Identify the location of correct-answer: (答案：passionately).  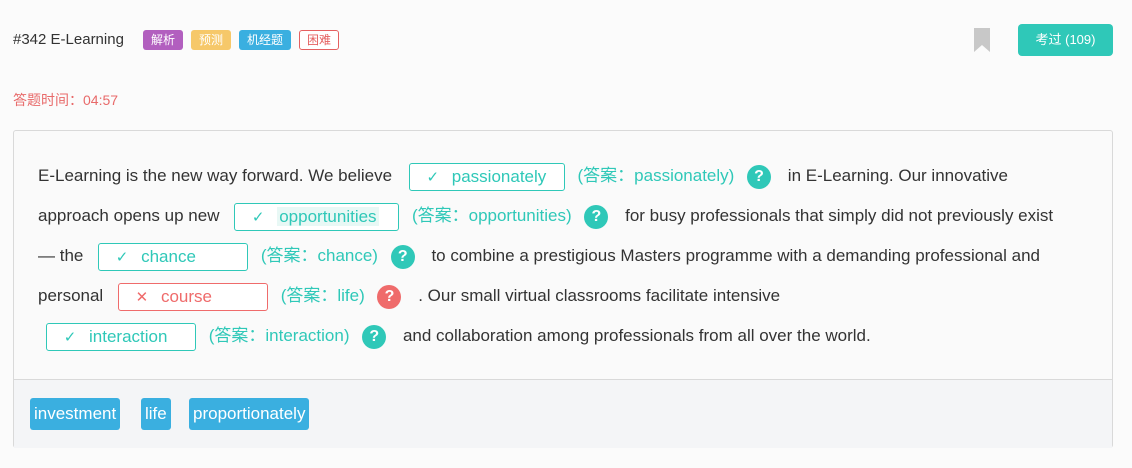
(656, 175).